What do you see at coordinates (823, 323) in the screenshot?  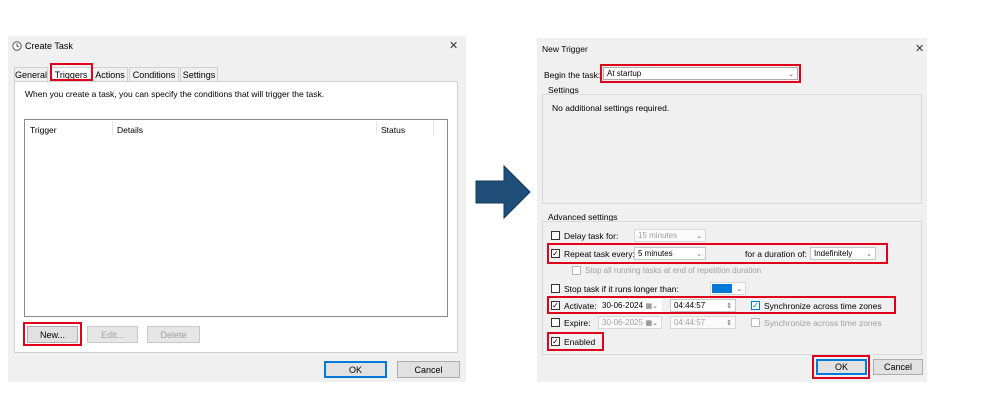 I see `sync-expire-label: Synchronize across time zones` at bounding box center [823, 323].